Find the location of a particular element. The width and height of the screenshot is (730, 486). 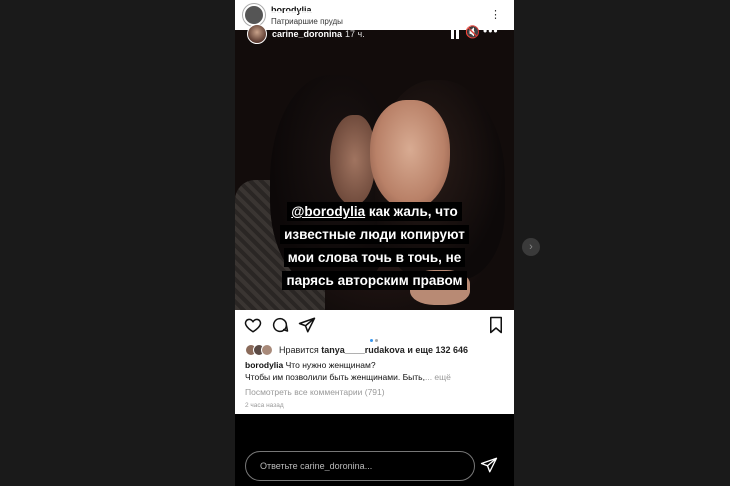

likes-count: 132 646 is located at coordinates (451, 350).